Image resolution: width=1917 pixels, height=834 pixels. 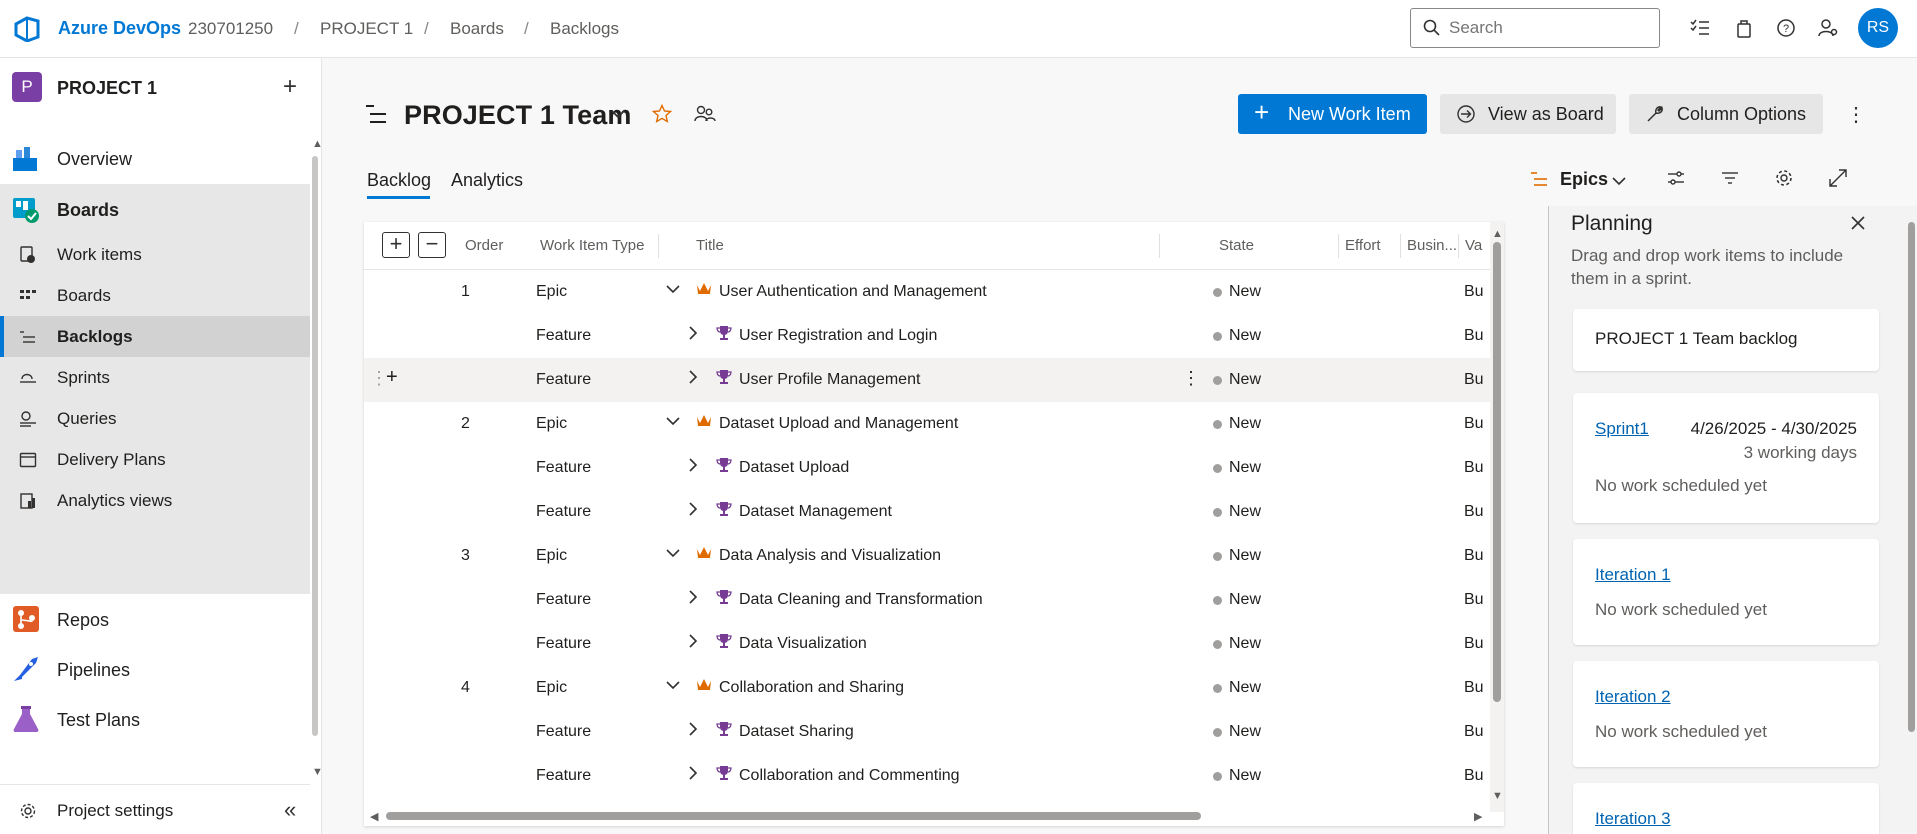 I want to click on shopping-bag-icon, so click(x=1744, y=28).